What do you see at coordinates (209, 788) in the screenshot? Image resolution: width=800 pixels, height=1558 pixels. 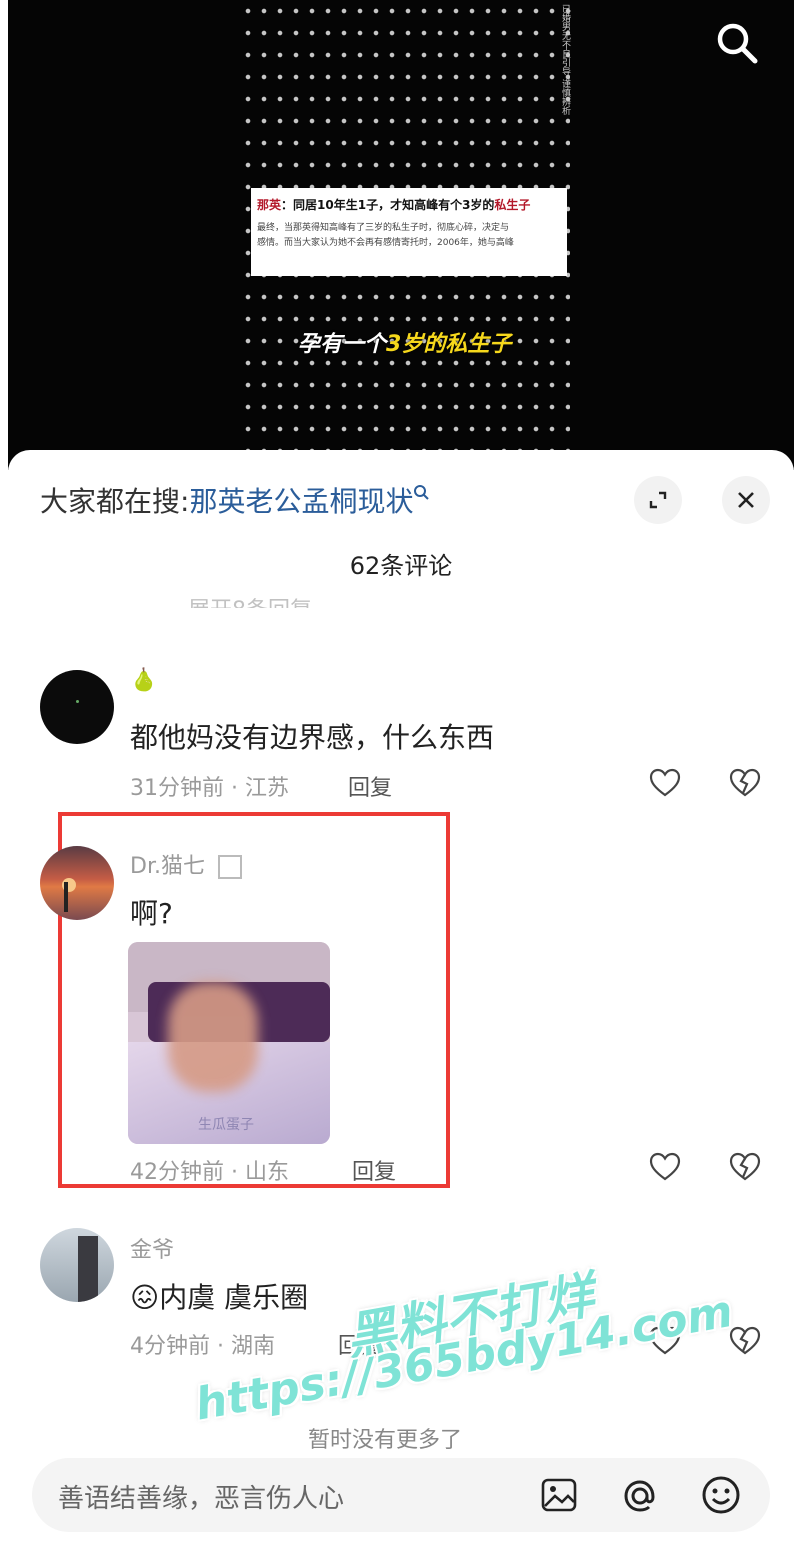 I see `comment-time-location: 31分钟前 · 江苏` at bounding box center [209, 788].